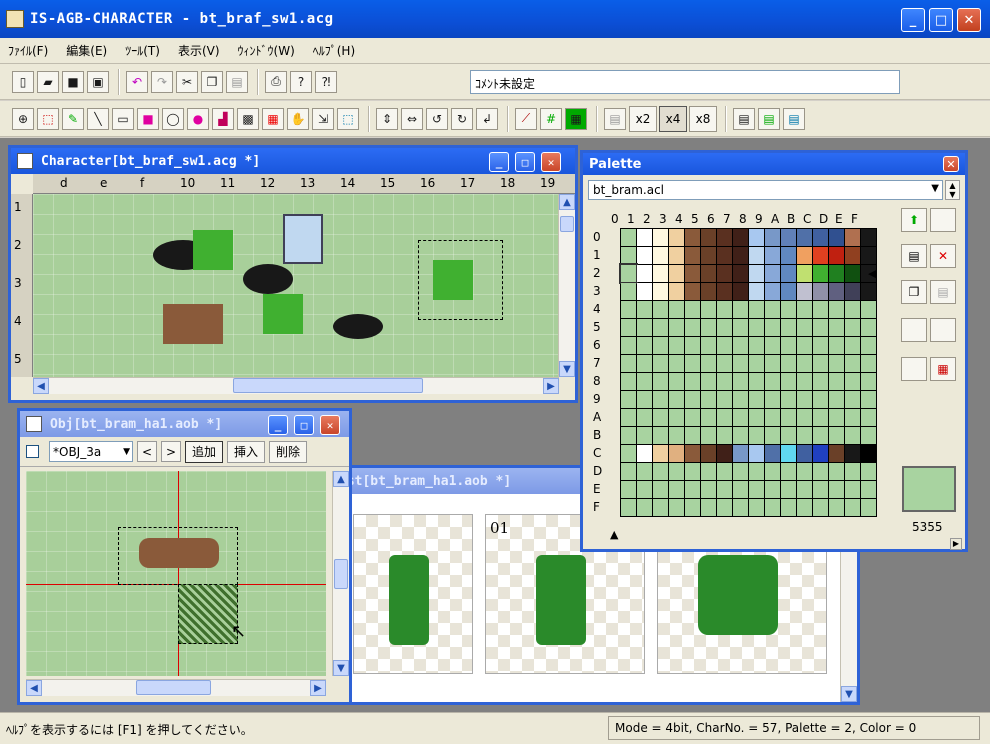 Image resolution: width=990 pixels, height=744 pixels. What do you see at coordinates (413, 594) in the screenshot?
I see `frame-thumbnail` at bounding box center [413, 594].